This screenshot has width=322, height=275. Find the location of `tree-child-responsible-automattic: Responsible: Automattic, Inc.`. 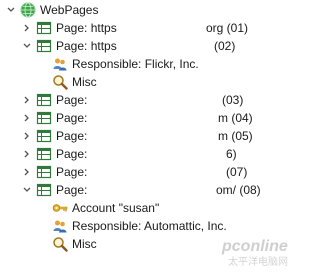

tree-child-responsible-automattic: Responsible: Automattic, Inc. is located at coordinates (139, 226).